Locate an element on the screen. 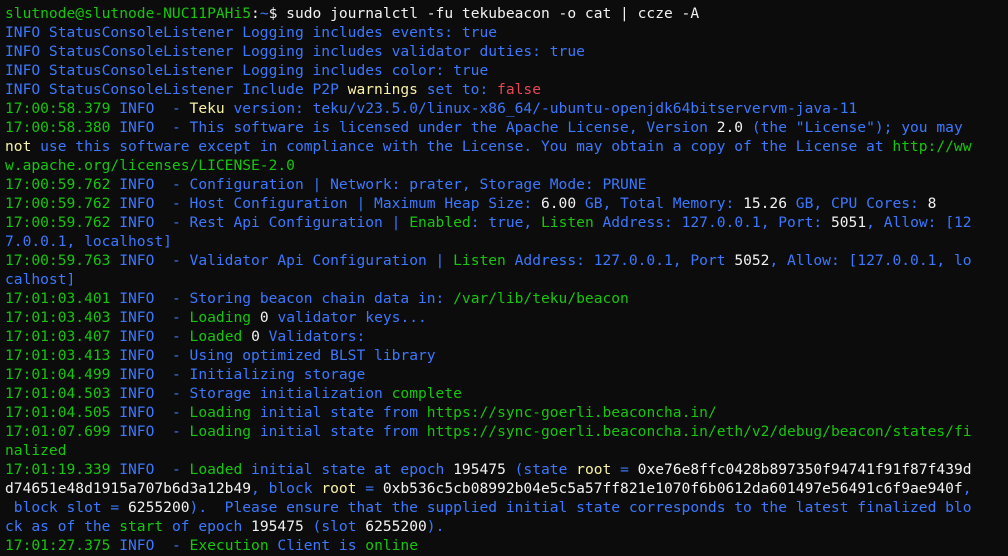 The image size is (1008, 556). log-segment: https://sync-goerli.beaconcha.in/ is located at coordinates (571, 412).